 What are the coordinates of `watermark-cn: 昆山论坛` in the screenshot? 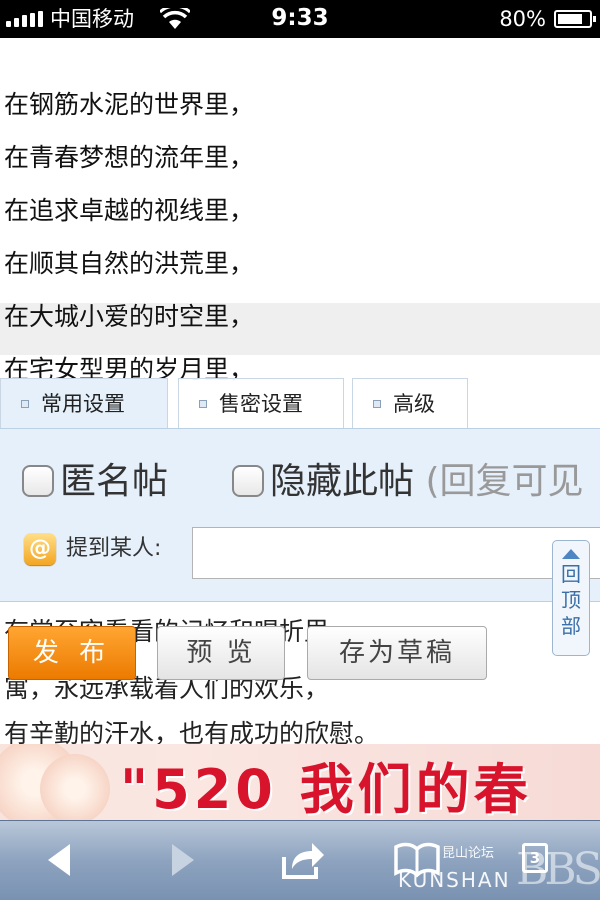 It's located at (468, 853).